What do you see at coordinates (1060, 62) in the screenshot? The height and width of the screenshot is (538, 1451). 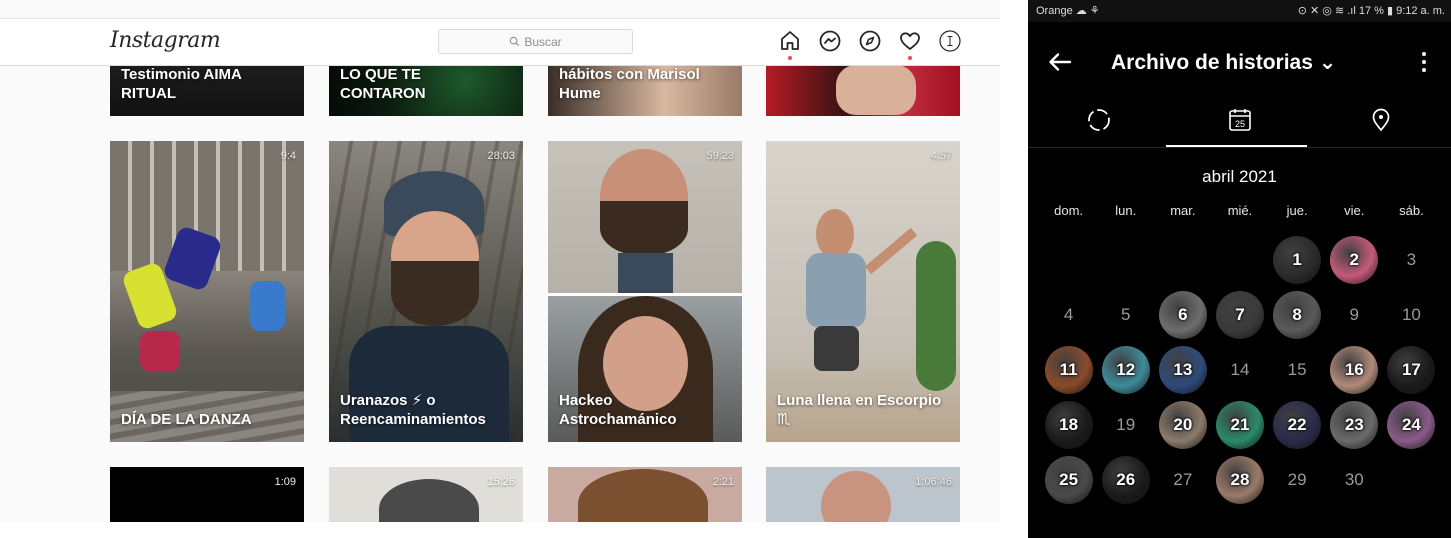 I see `back-arrow-icon` at bounding box center [1060, 62].